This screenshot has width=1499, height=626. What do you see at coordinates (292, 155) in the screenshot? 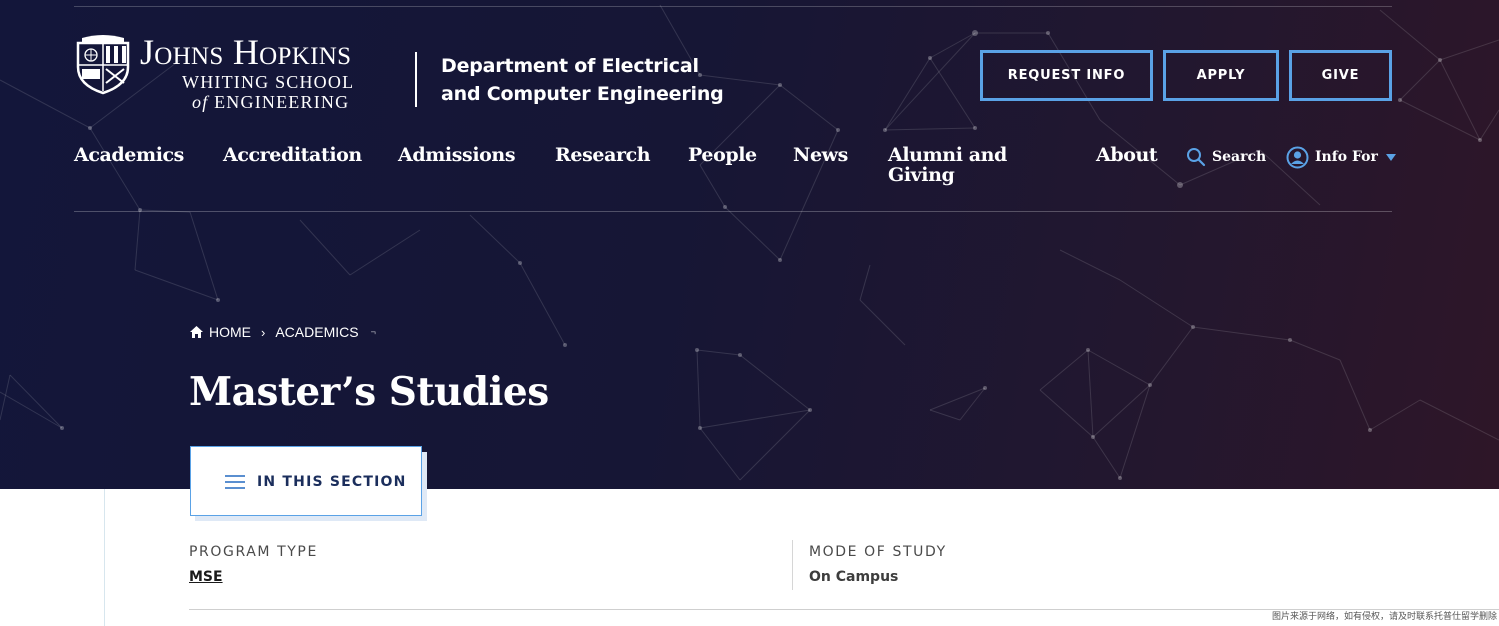
I see `nav-item-accreditation: Accreditation` at bounding box center [292, 155].